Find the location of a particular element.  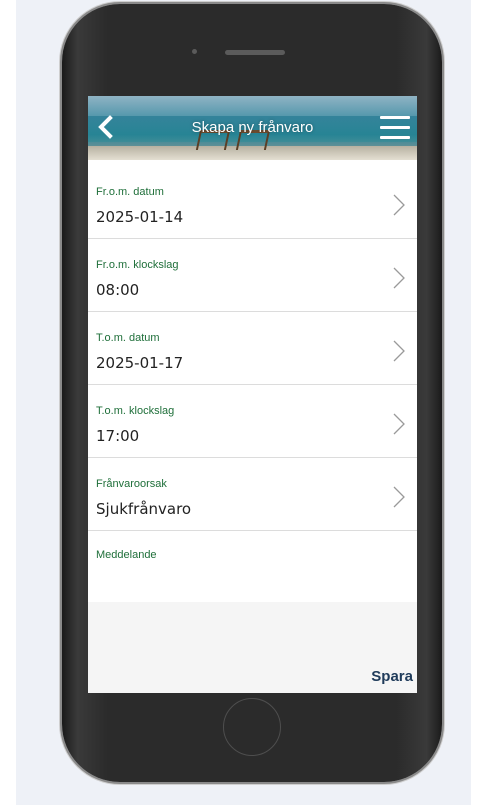

message-row: Meddelande is located at coordinates (252, 564).